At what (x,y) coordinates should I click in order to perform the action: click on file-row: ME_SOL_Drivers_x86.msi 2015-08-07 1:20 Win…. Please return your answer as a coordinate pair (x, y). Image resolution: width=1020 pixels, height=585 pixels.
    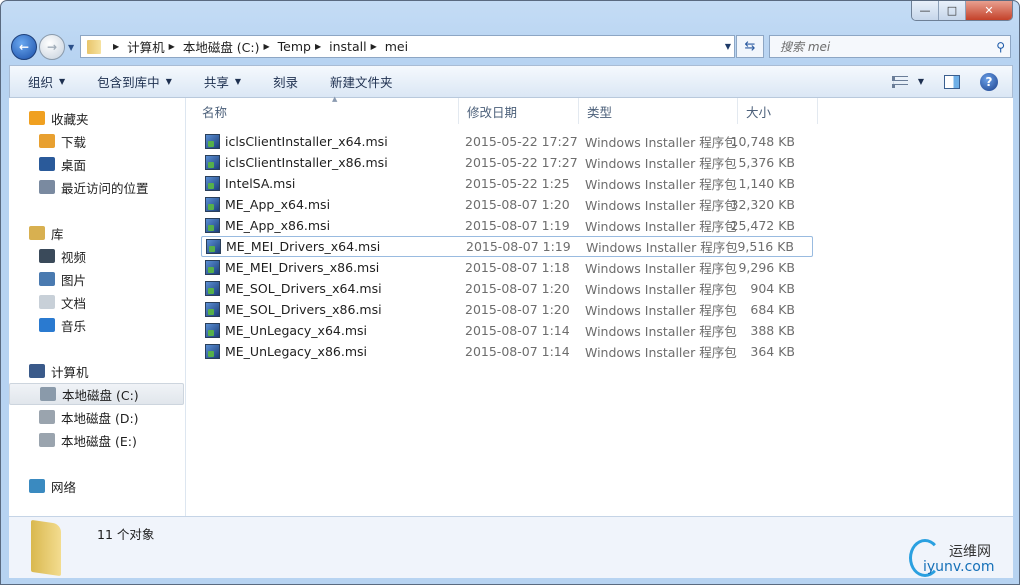
    Looking at the image, I should click on (507, 309).